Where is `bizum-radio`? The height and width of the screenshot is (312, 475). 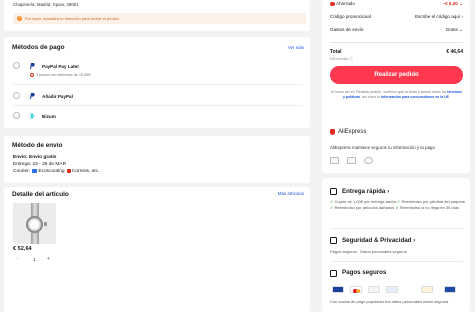 bizum-radio is located at coordinates (16, 115).